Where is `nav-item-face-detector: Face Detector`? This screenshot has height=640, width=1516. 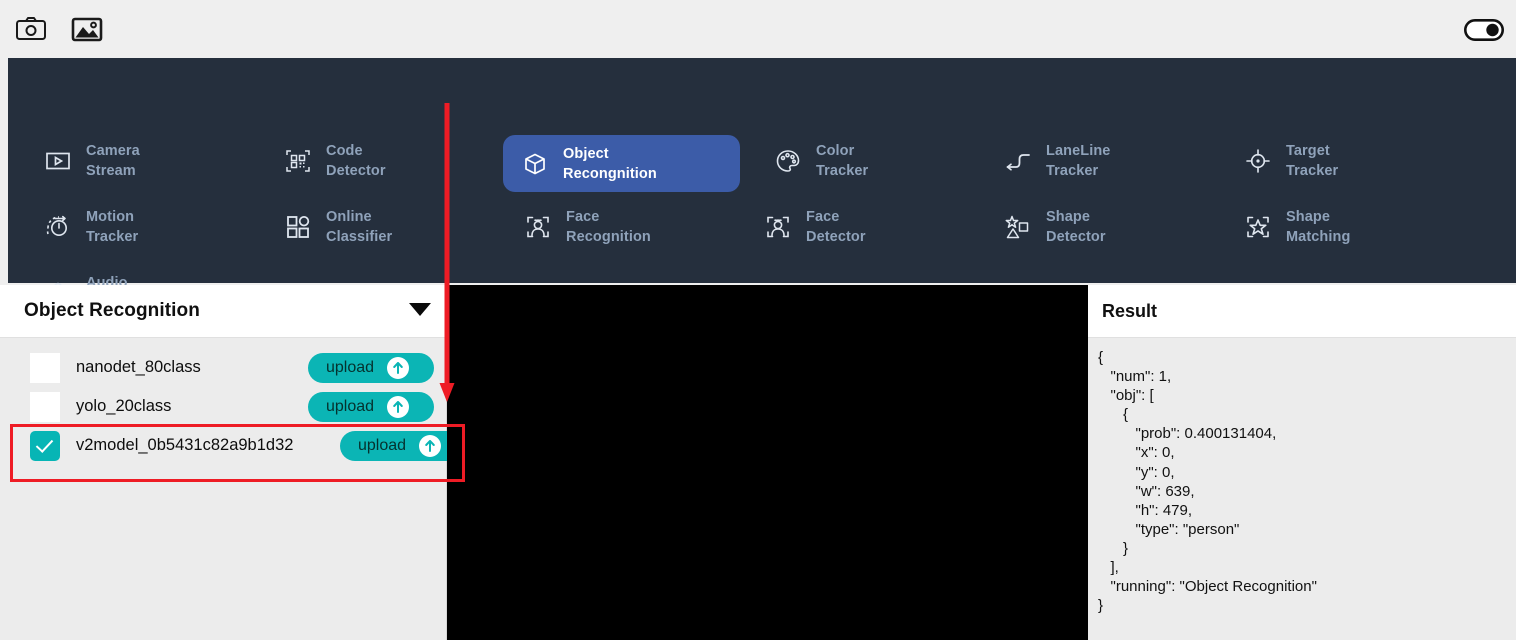
nav-item-face-detector: Face Detector is located at coordinates (815, 227).